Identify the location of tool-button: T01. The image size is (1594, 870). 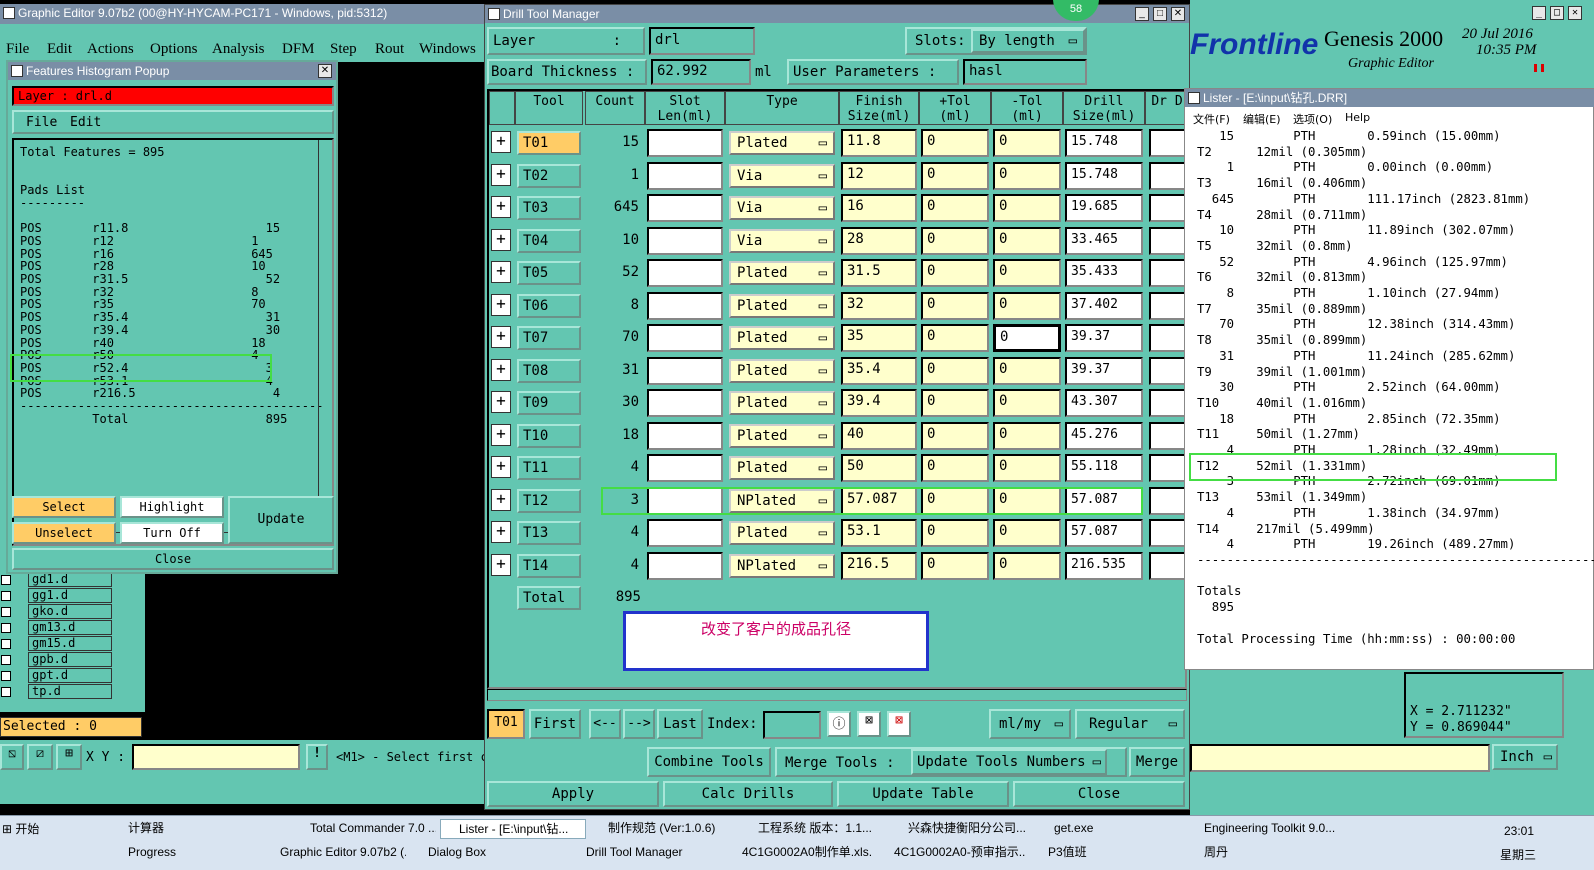
(549, 143).